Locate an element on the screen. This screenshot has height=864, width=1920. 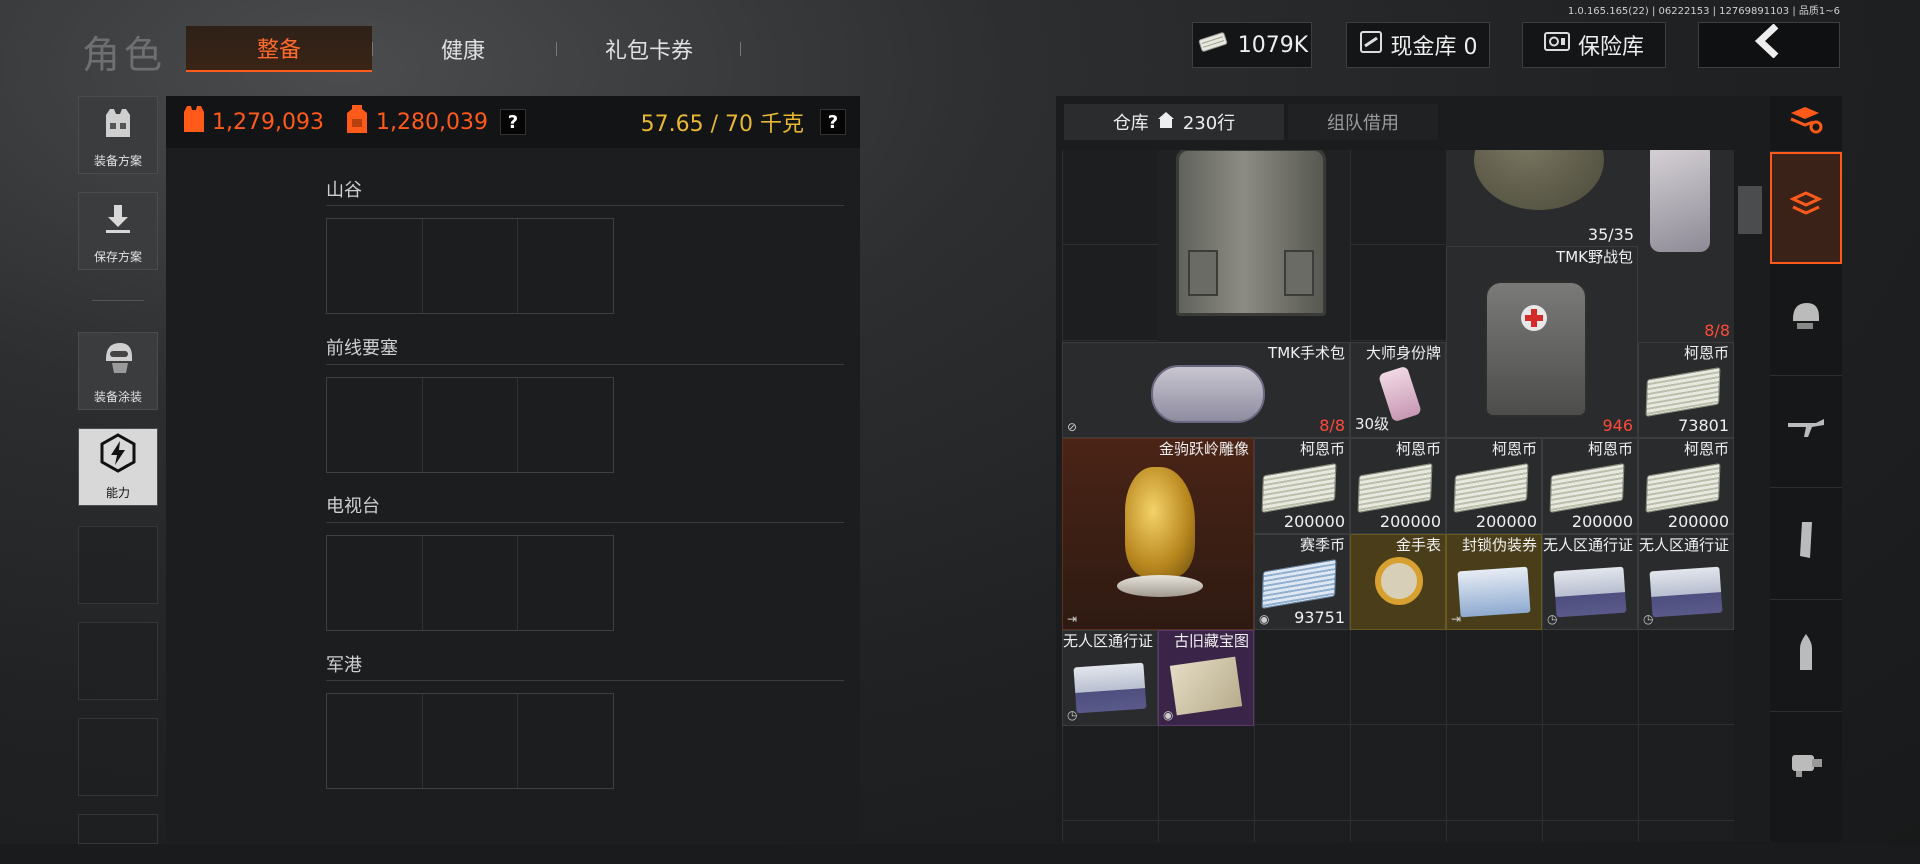
pouch-art is located at coordinates (1299, 273).